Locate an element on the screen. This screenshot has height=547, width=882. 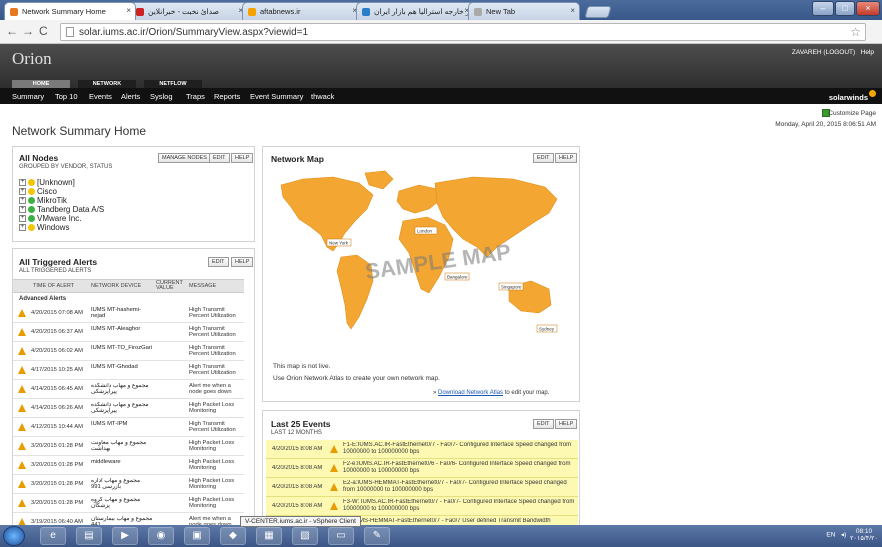
orion-logo: Orion is located at coordinates (32, 59).